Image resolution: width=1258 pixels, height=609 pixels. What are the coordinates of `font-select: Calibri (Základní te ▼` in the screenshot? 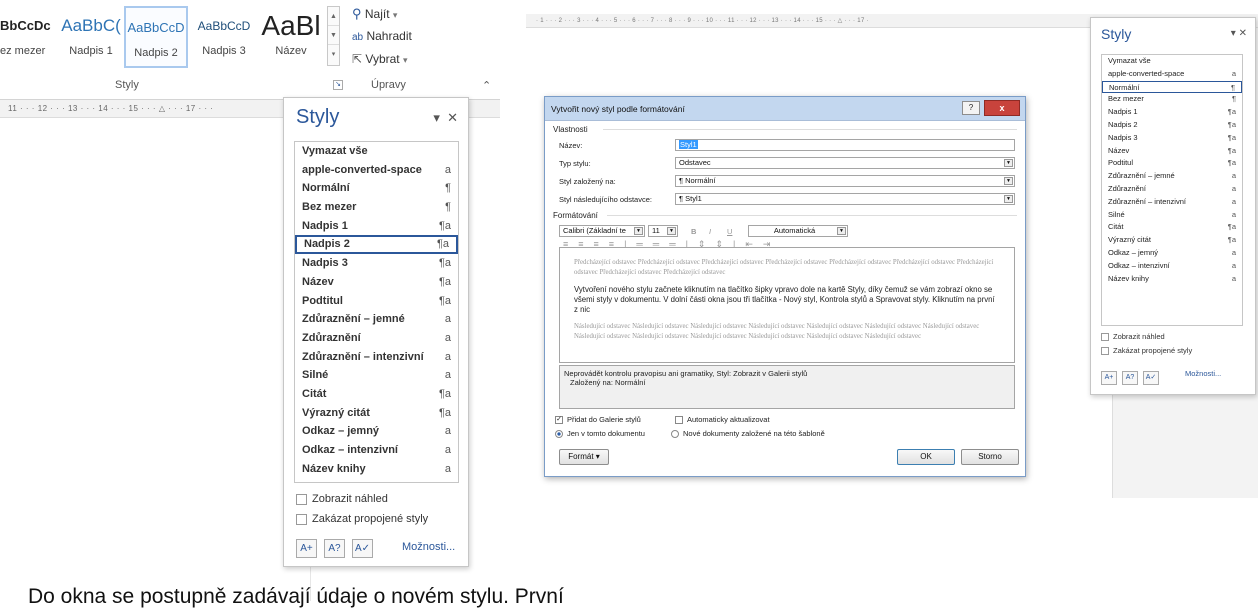 It's located at (602, 231).